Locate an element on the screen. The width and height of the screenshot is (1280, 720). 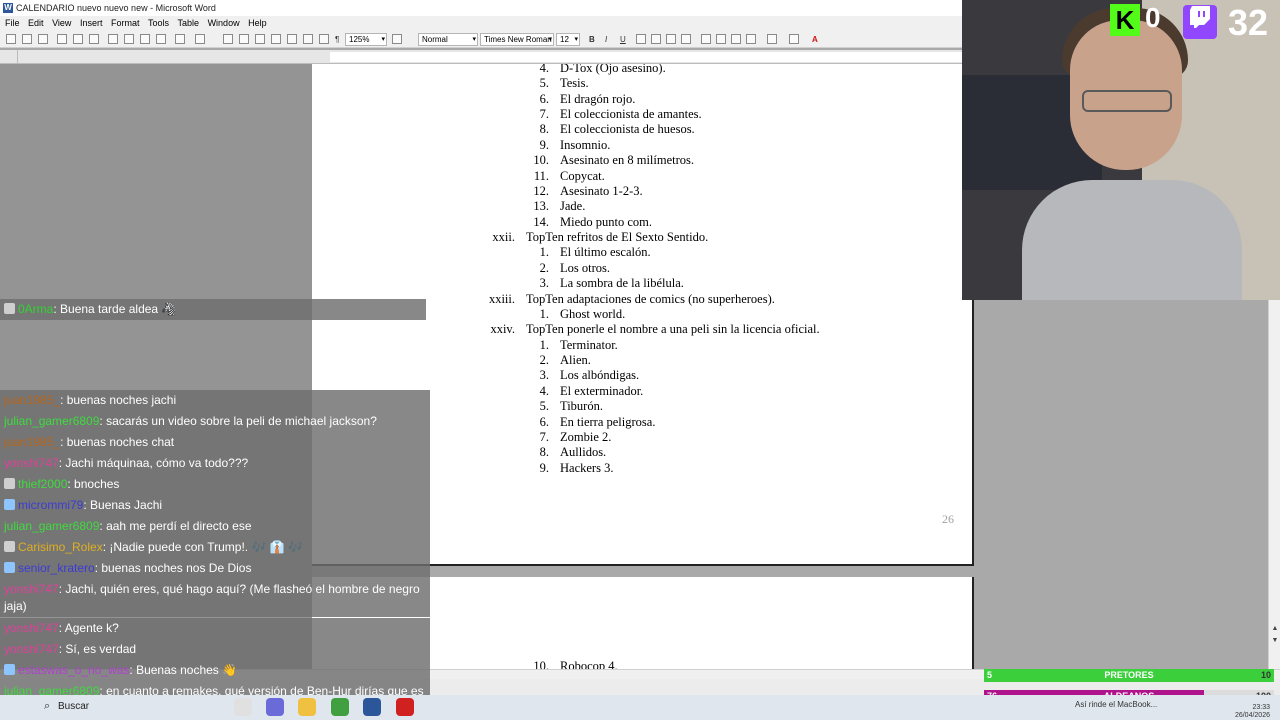
new-document-icon is located at coordinates (11, 39).